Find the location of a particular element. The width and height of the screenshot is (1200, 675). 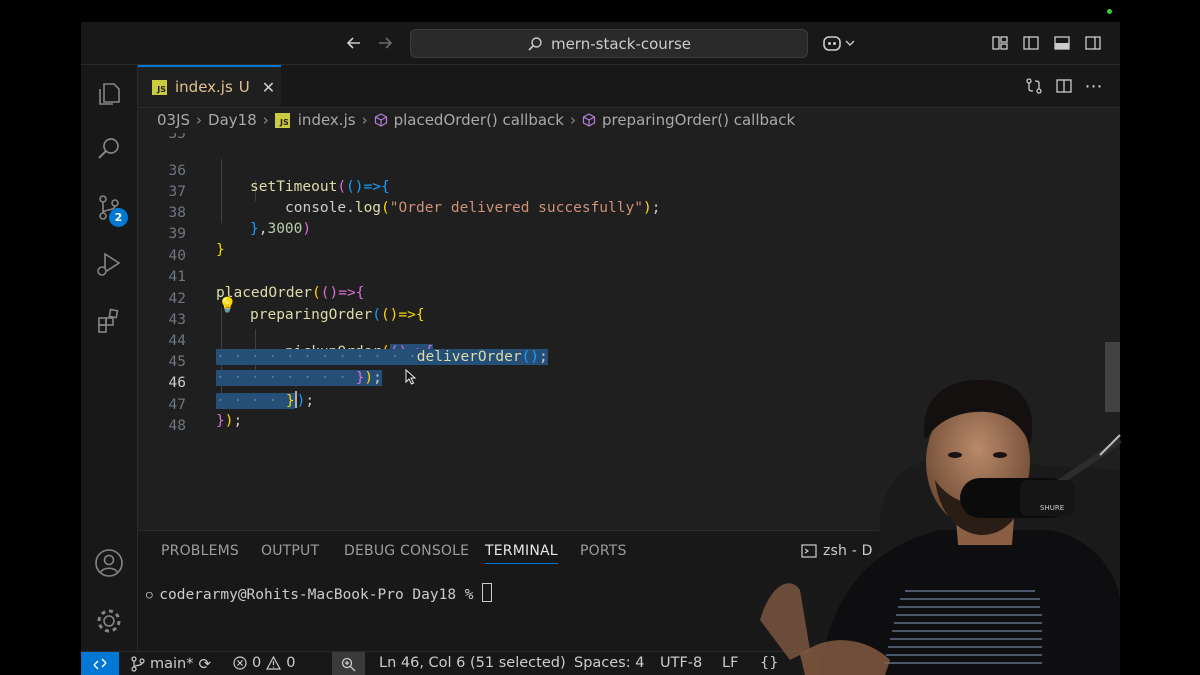

error-count: 0 is located at coordinates (257, 663).